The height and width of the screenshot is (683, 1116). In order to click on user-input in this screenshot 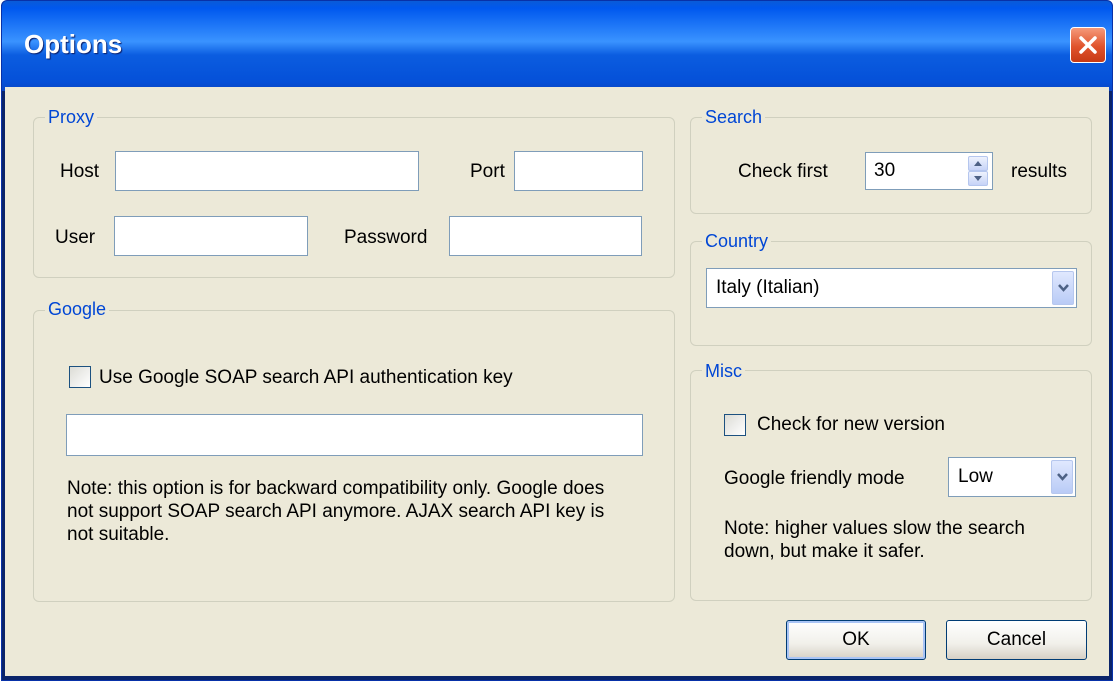, I will do `click(211, 236)`.